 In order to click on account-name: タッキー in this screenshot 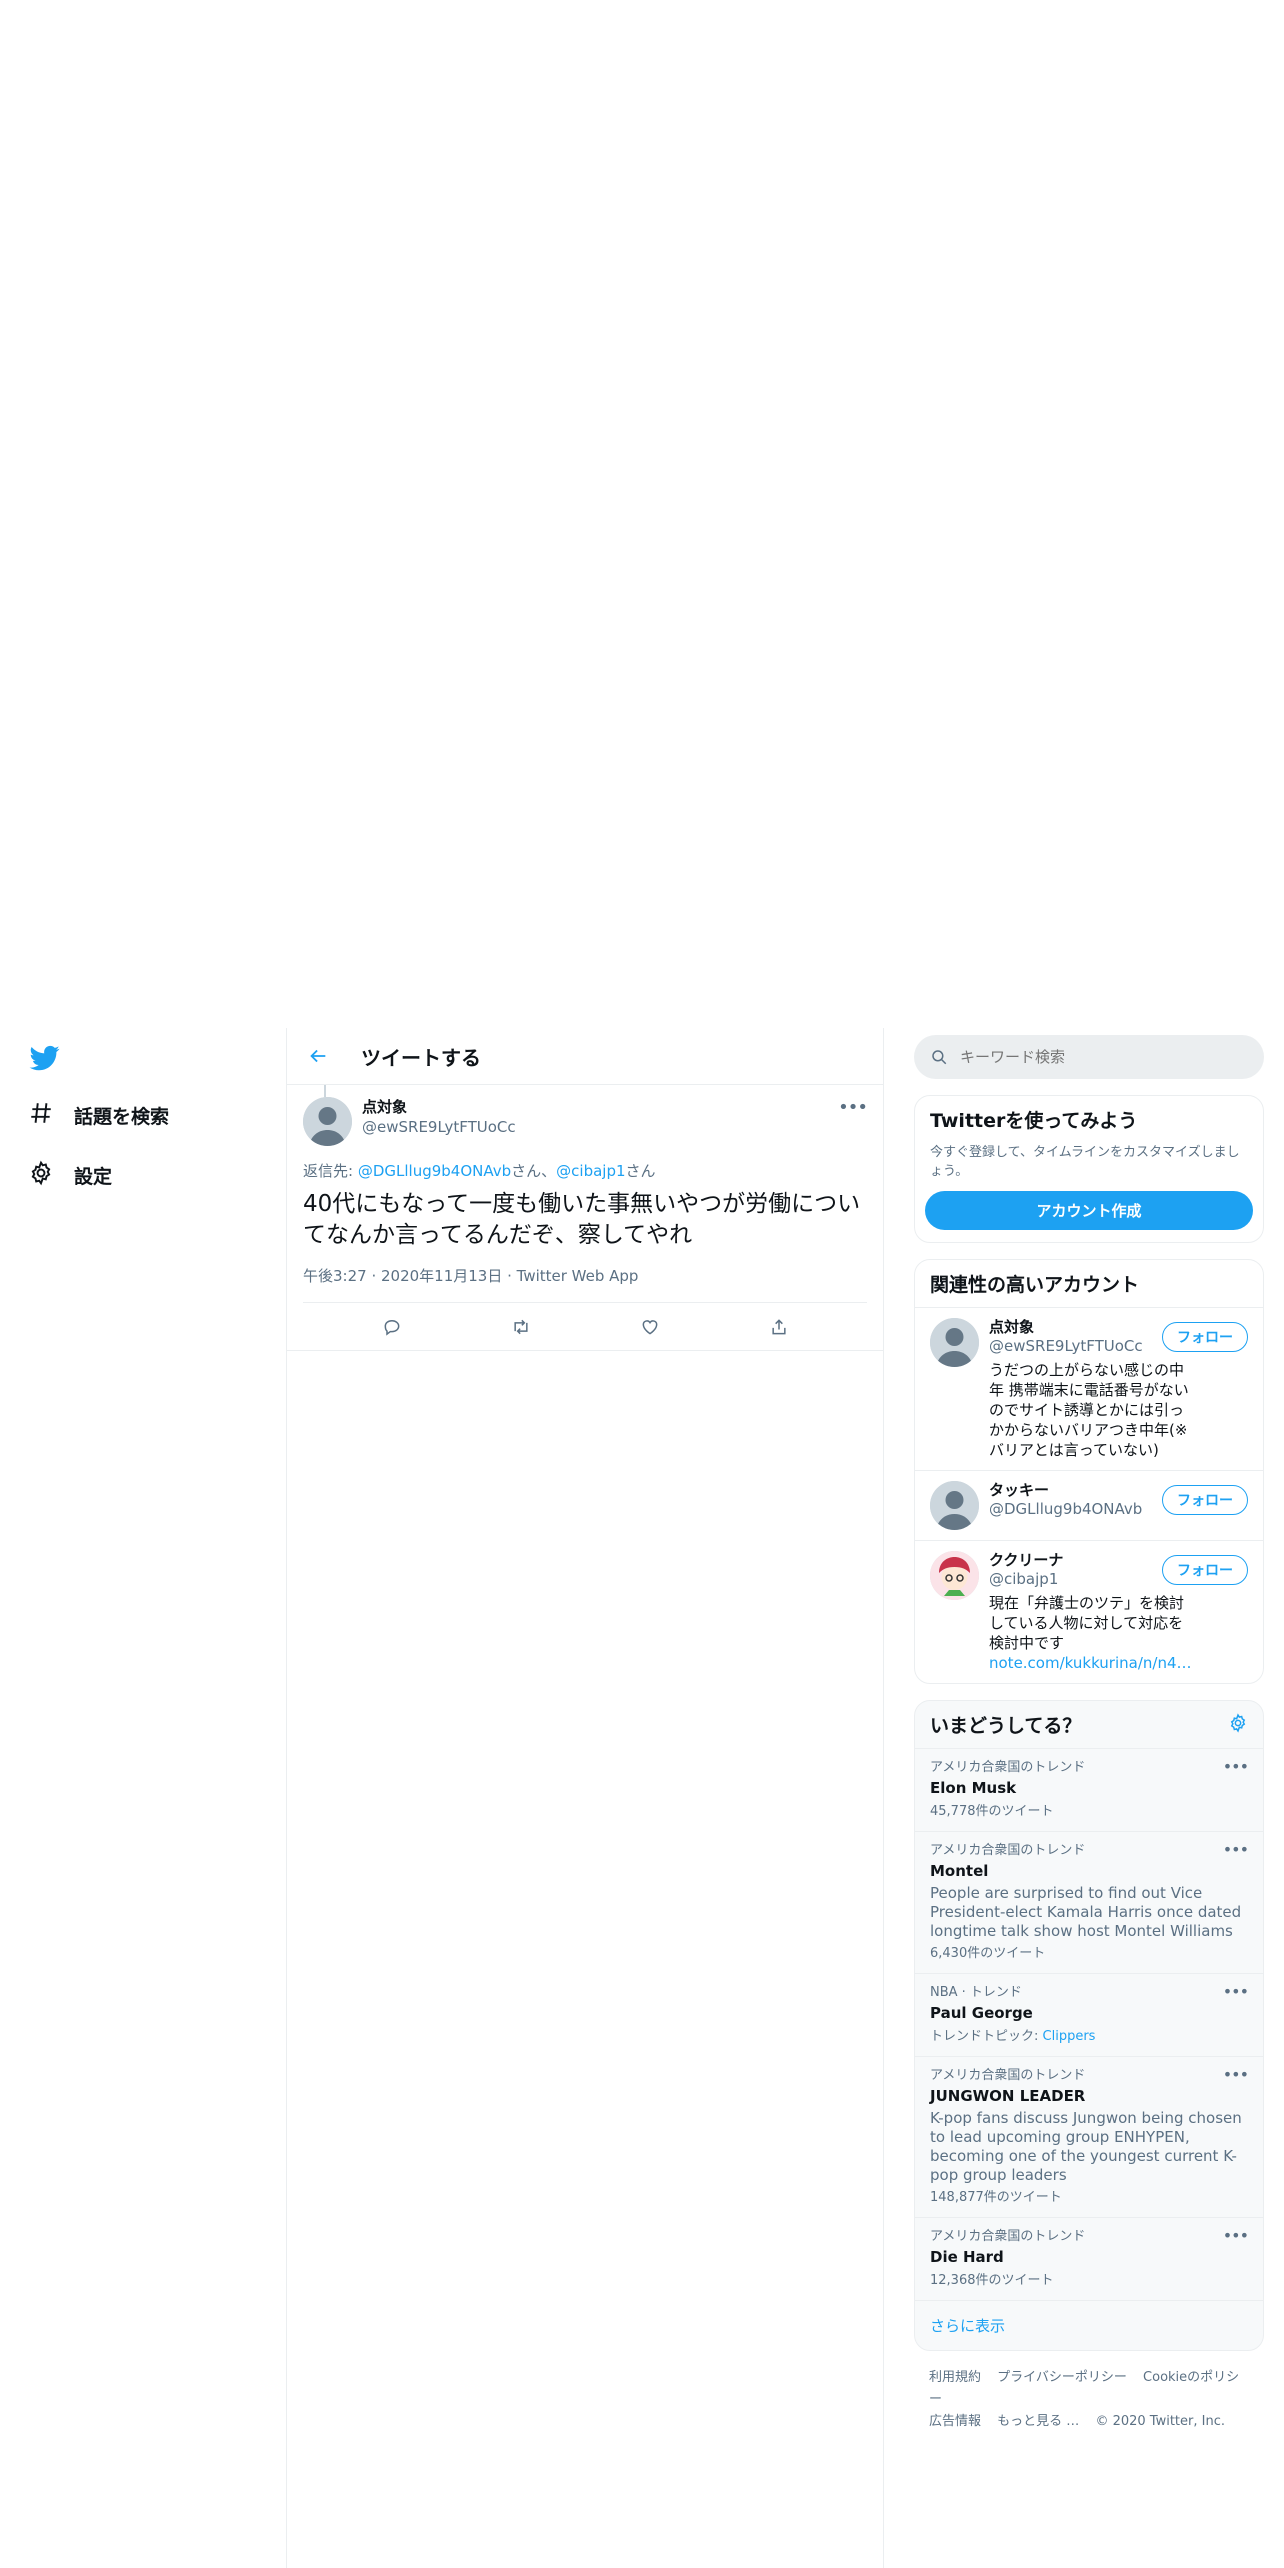, I will do `click(1089, 1490)`.